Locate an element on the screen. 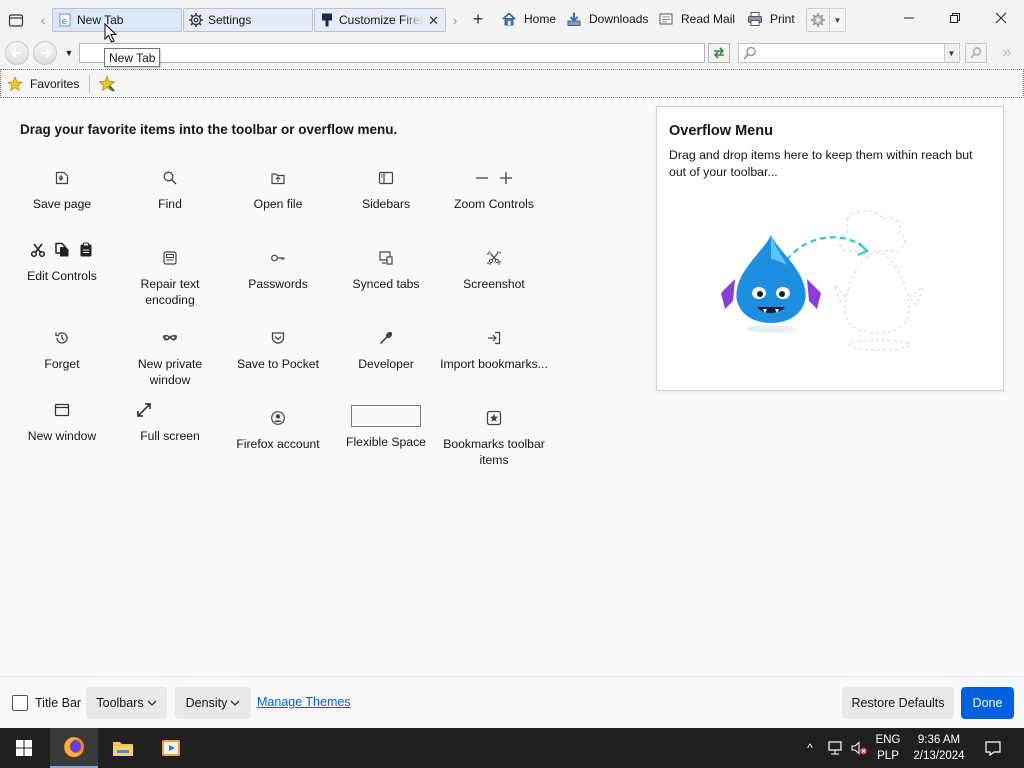 The height and width of the screenshot is (768, 1024). palette-item-developer: Developer is located at coordinates (386, 349).